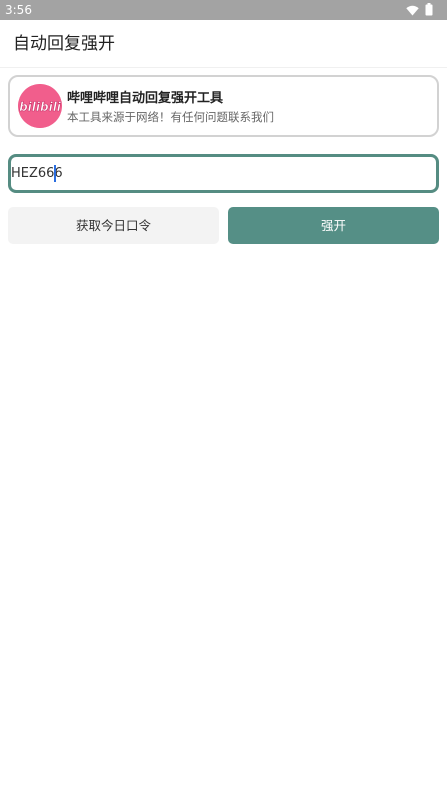  Describe the element at coordinates (18, 10) in the screenshot. I see `status-time: 3:56` at that location.